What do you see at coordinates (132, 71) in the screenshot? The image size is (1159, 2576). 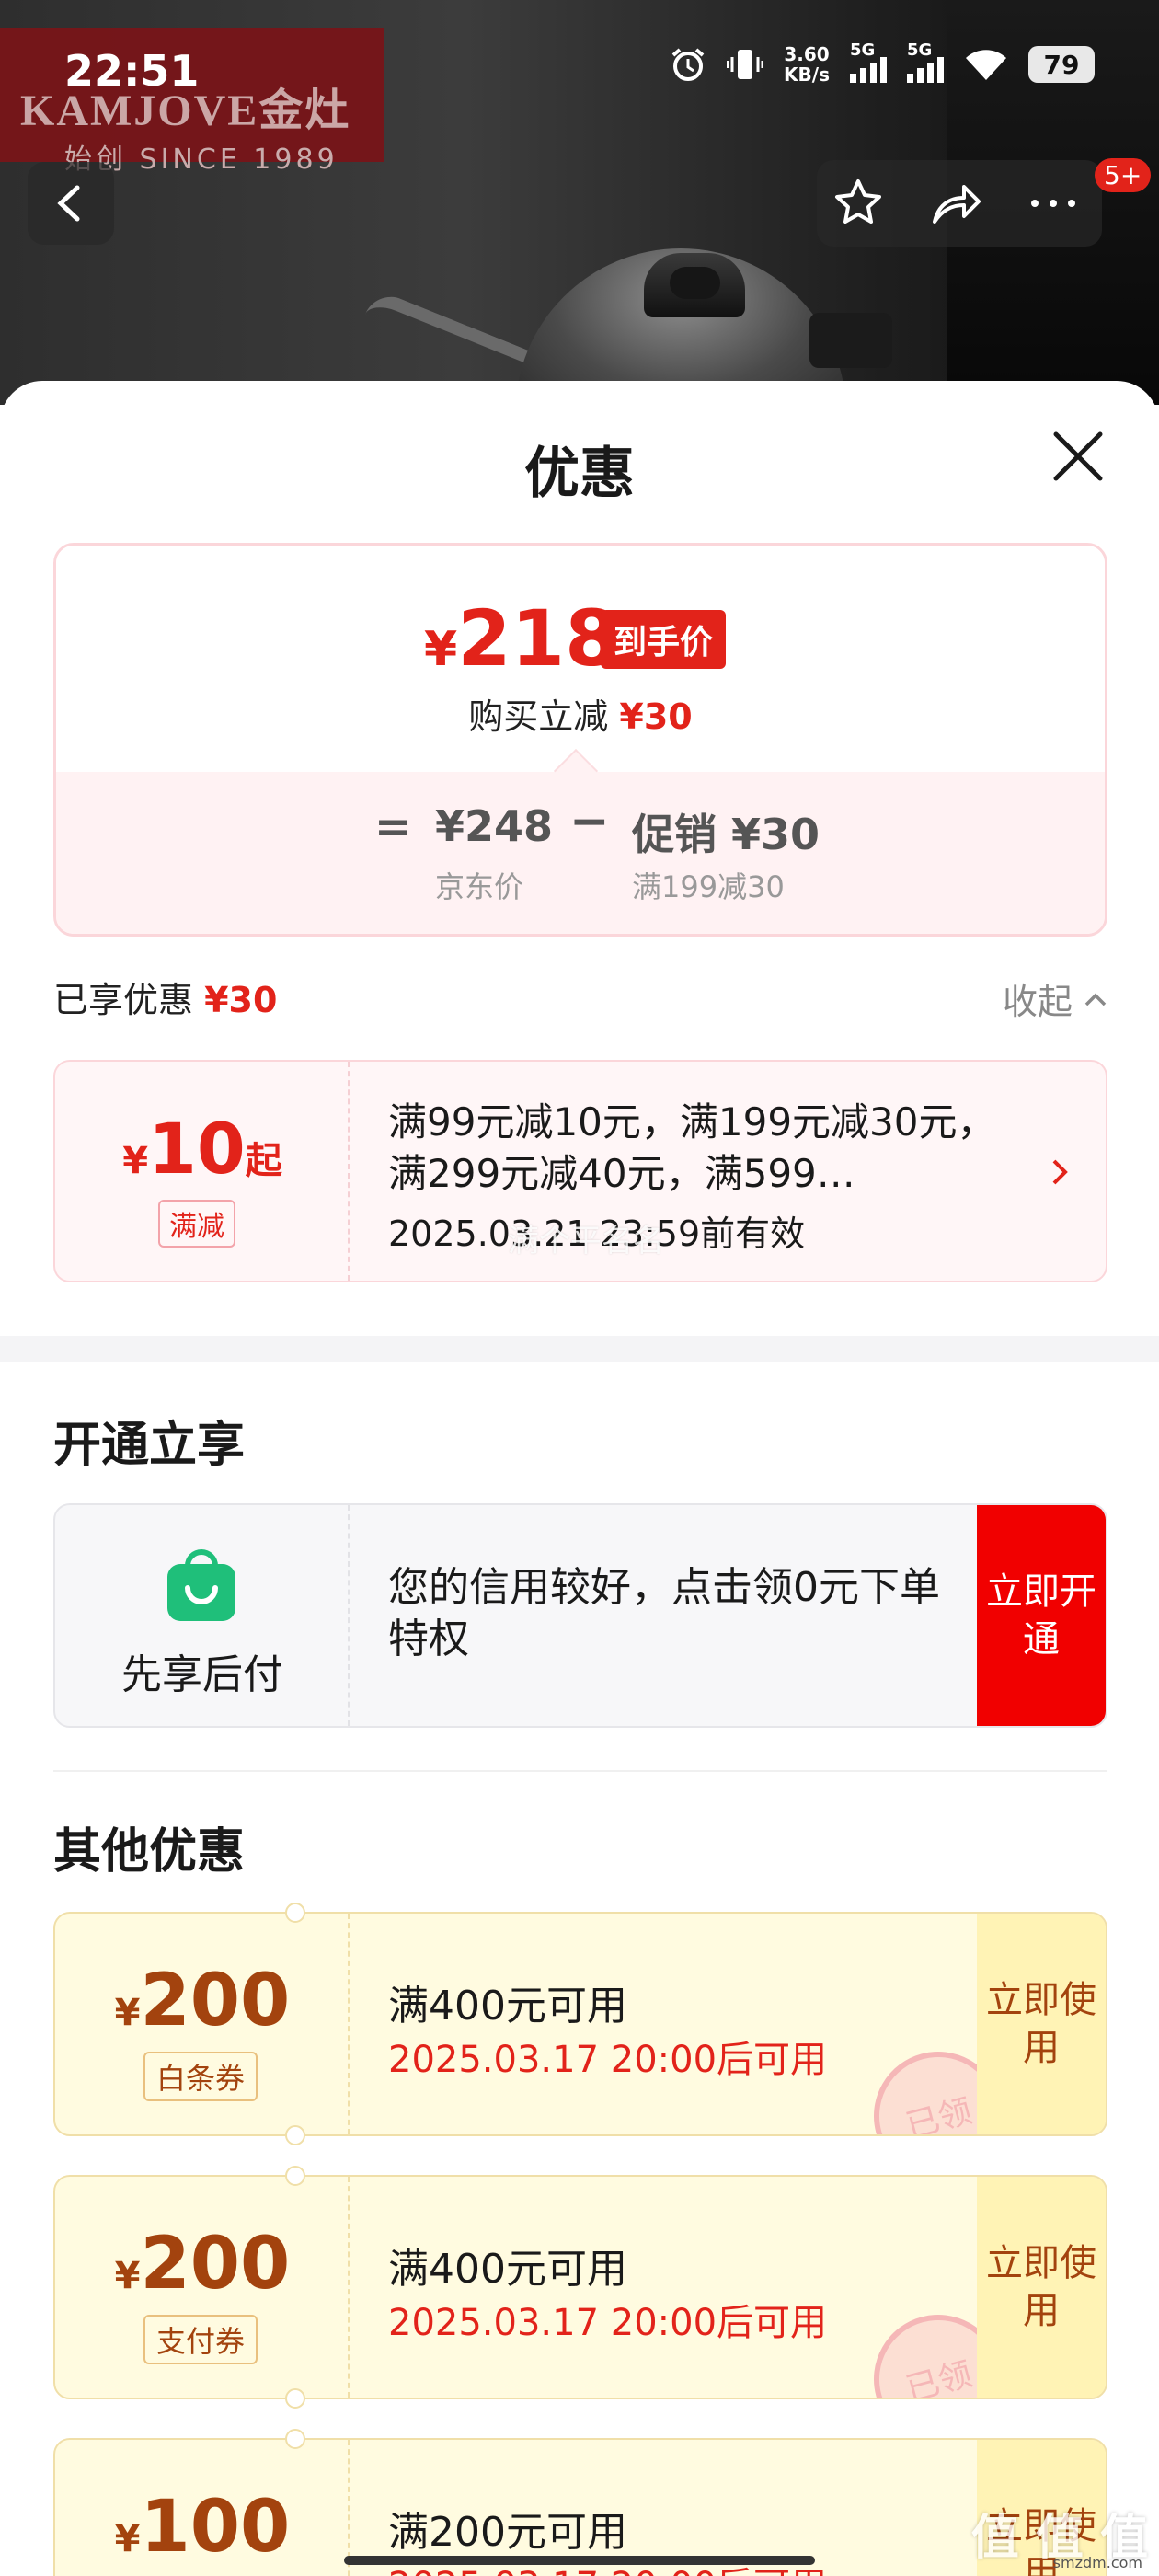 I see `status-time: 22:51` at bounding box center [132, 71].